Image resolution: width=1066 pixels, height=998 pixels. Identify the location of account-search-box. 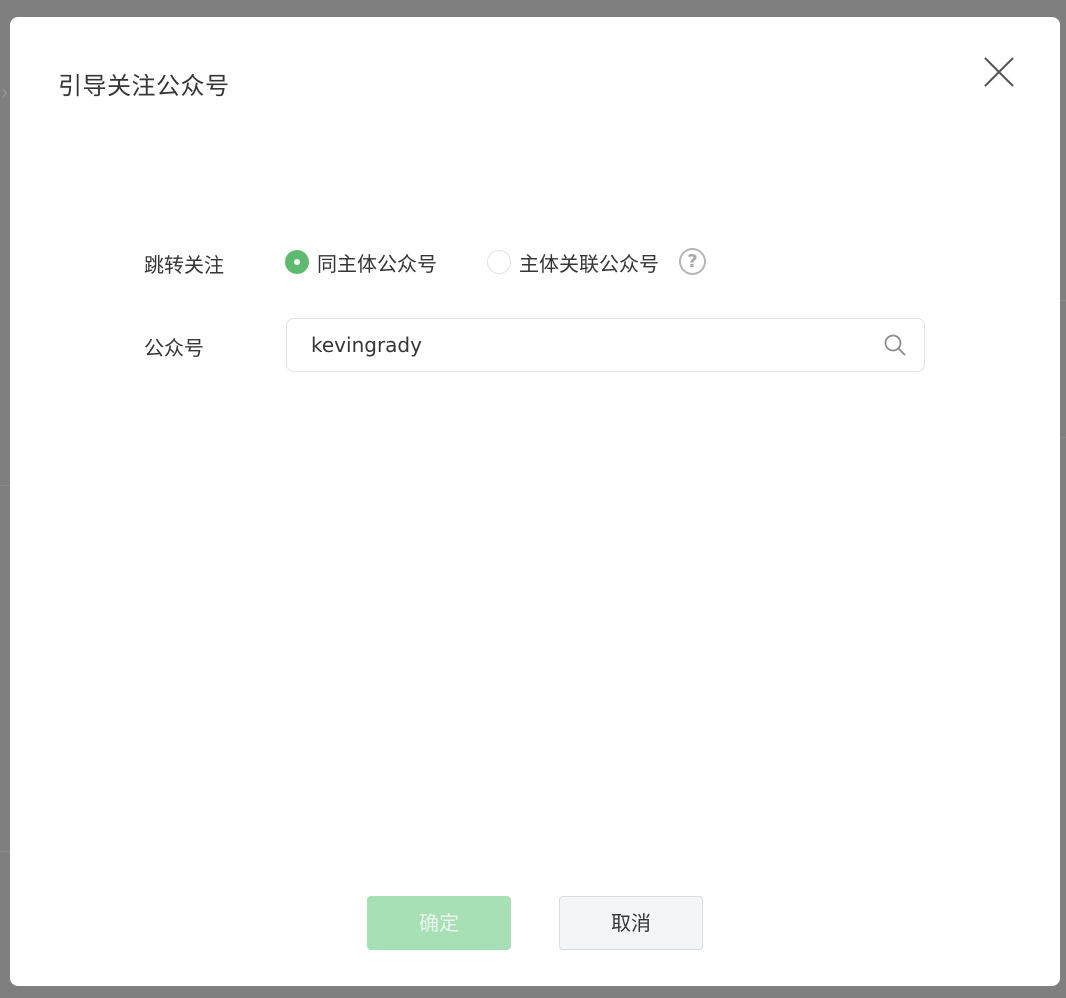
(605, 345).